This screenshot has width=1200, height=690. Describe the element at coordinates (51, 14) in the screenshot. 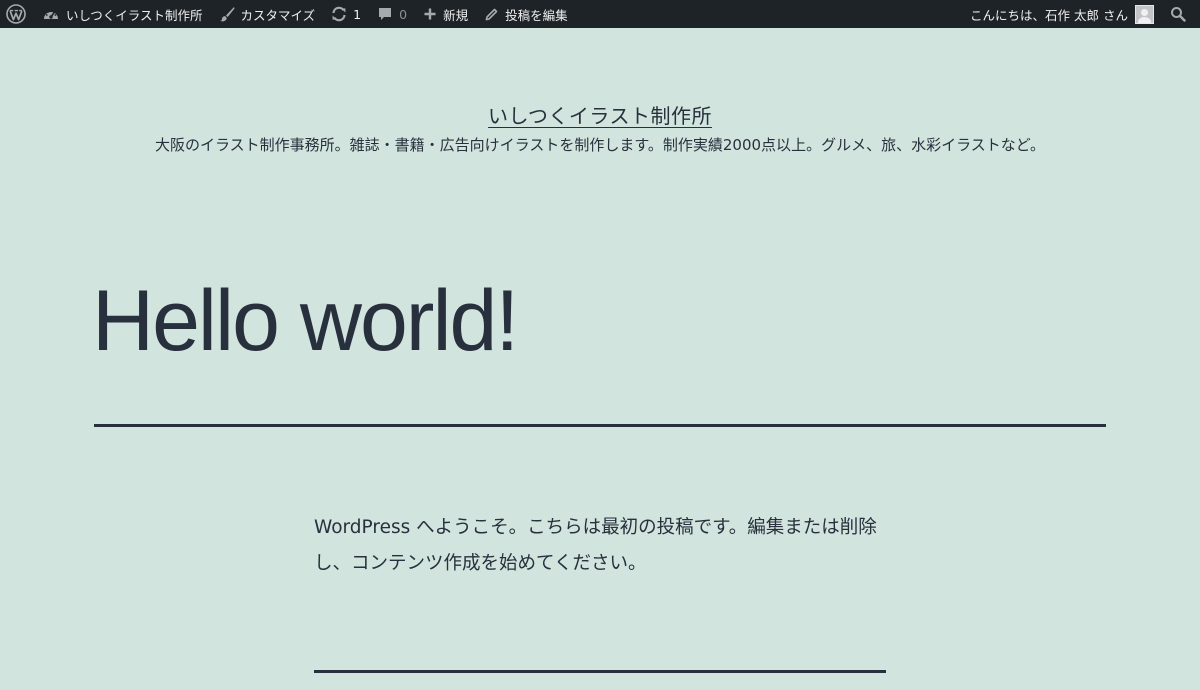

I see `dashboard-icon` at that location.